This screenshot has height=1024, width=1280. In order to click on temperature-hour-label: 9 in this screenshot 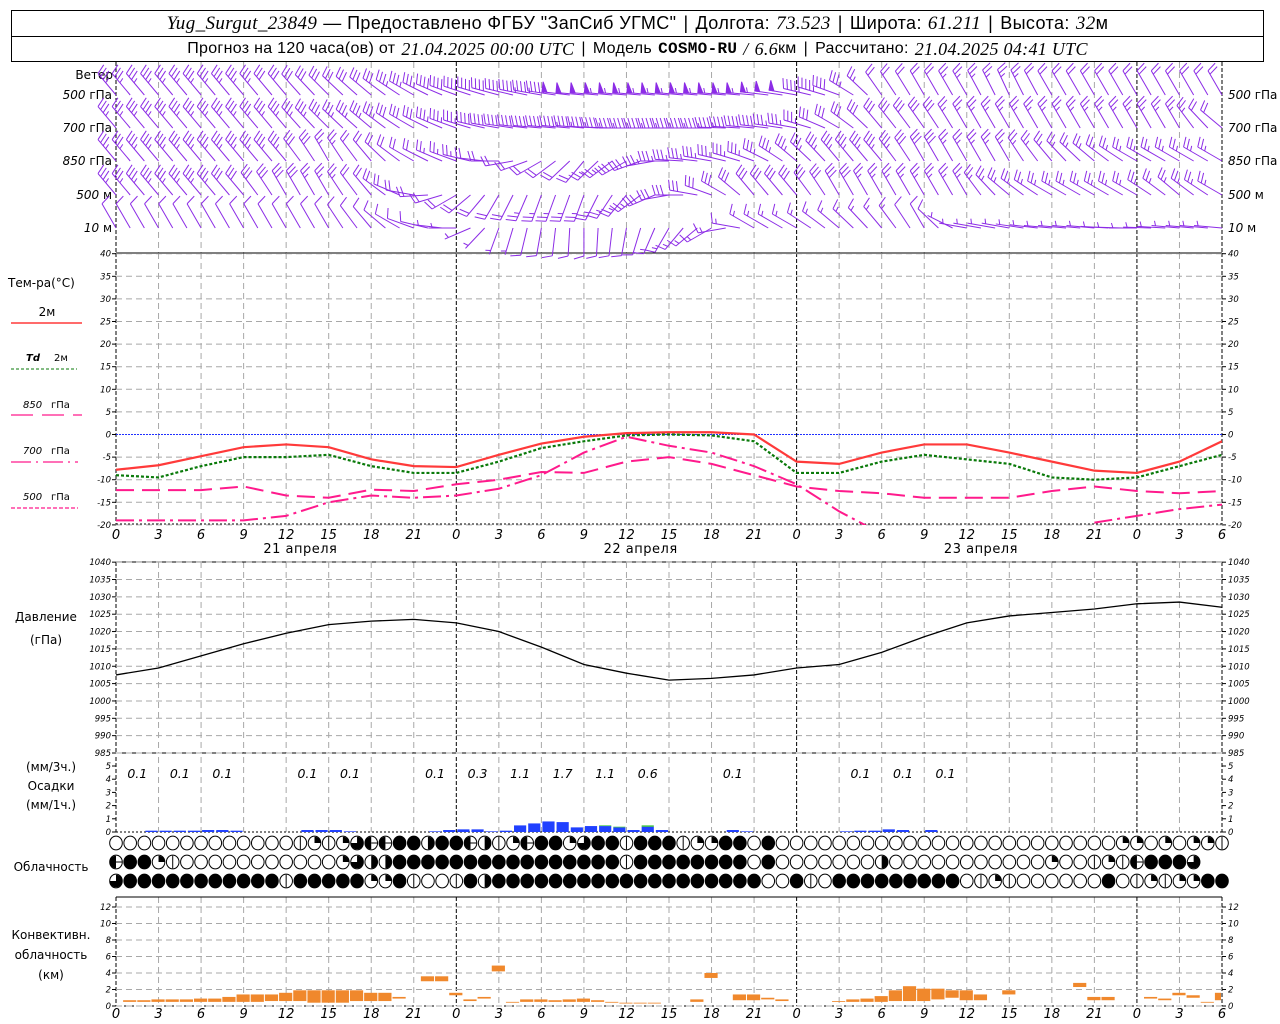, I will do `click(243, 535)`.